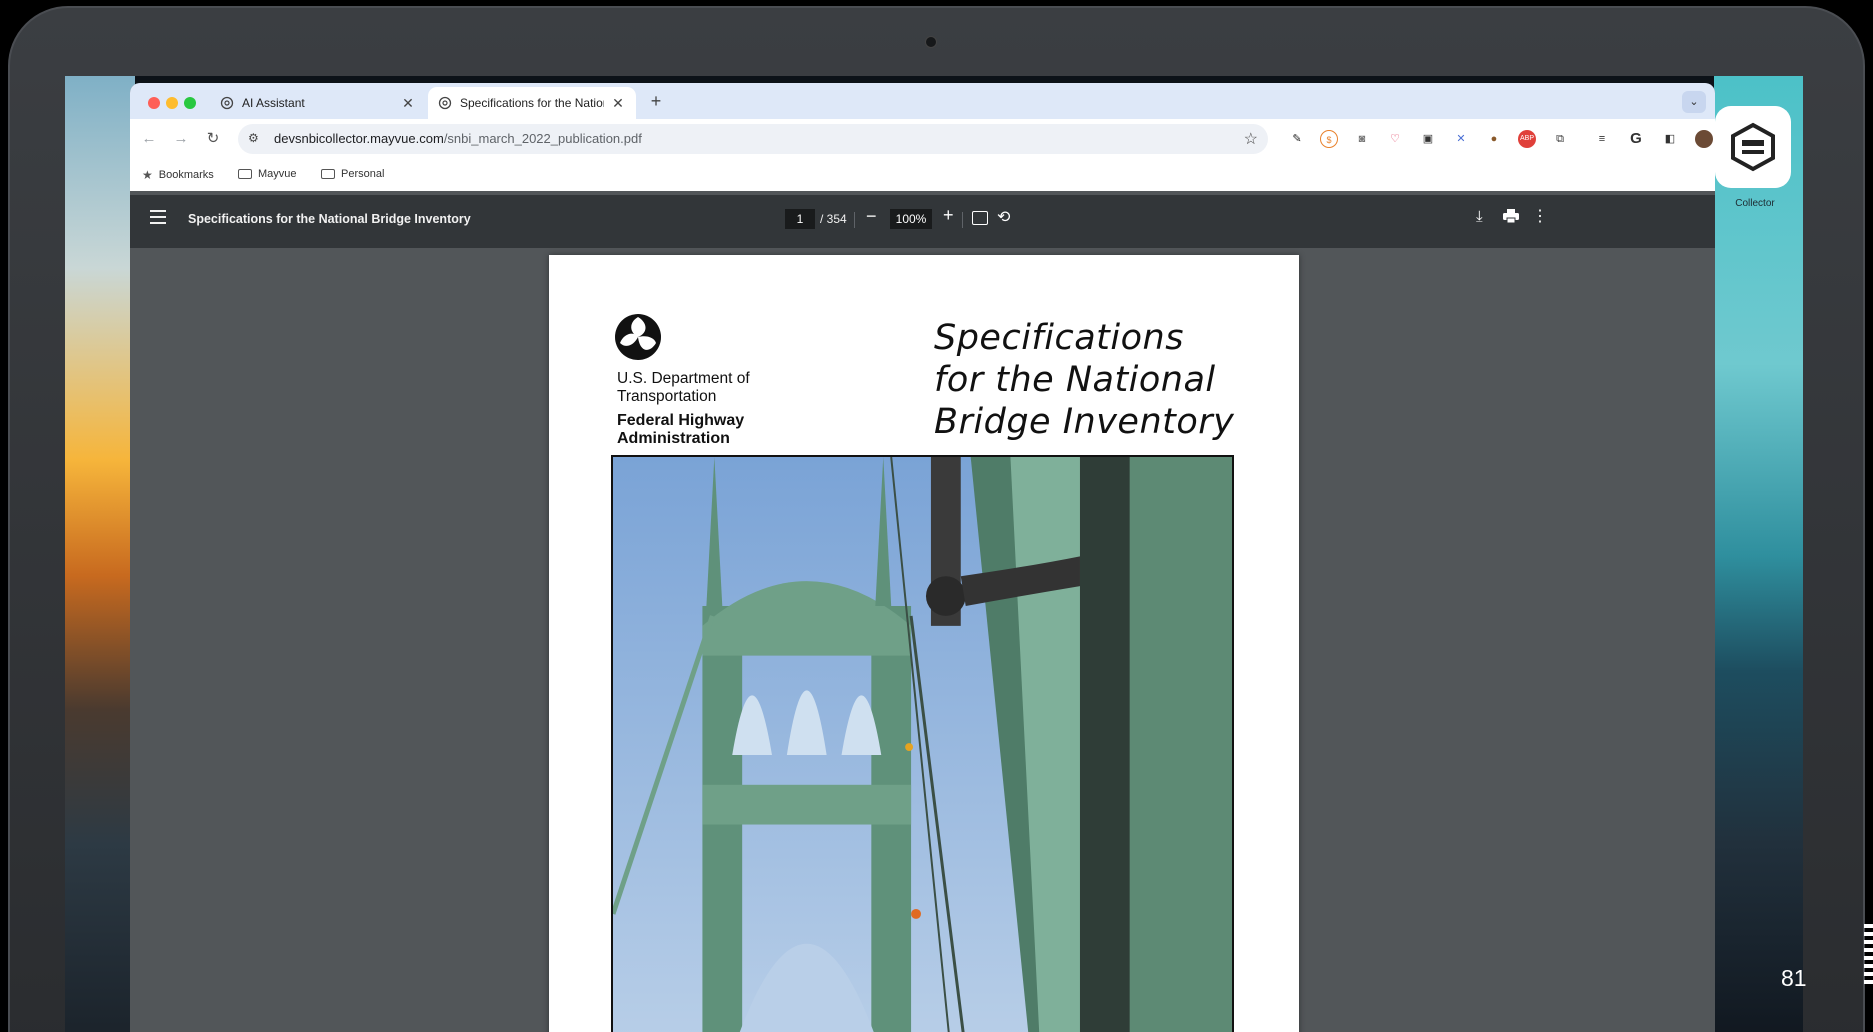  Describe the element at coordinates (1297, 139) in the screenshot. I see `pen-extension-icon: ✎` at that location.